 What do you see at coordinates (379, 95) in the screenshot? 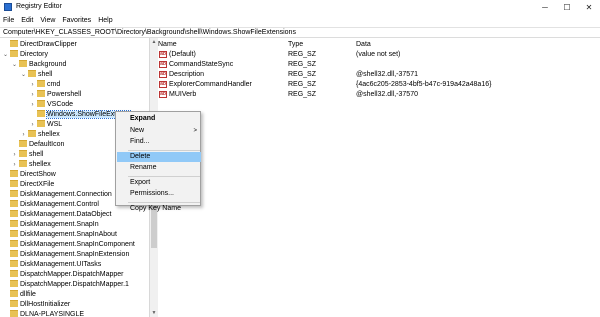
I see `value-row: ab MUIVerb REG_SZ @shell32.dll,-37570` at bounding box center [379, 95].